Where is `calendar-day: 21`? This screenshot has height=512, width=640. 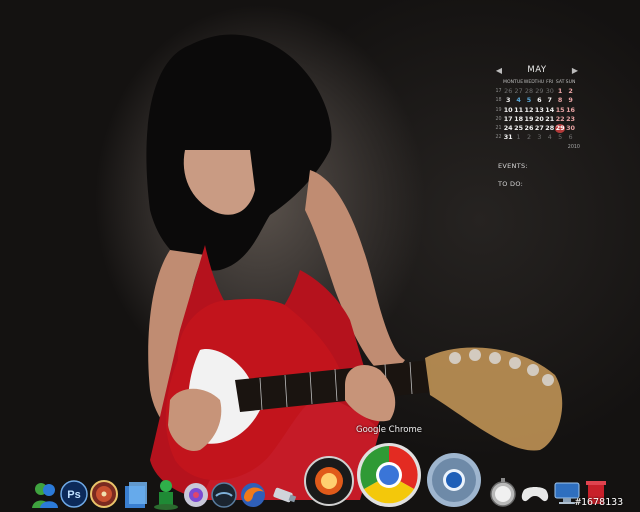
calendar-day: 21 is located at coordinates (550, 119).